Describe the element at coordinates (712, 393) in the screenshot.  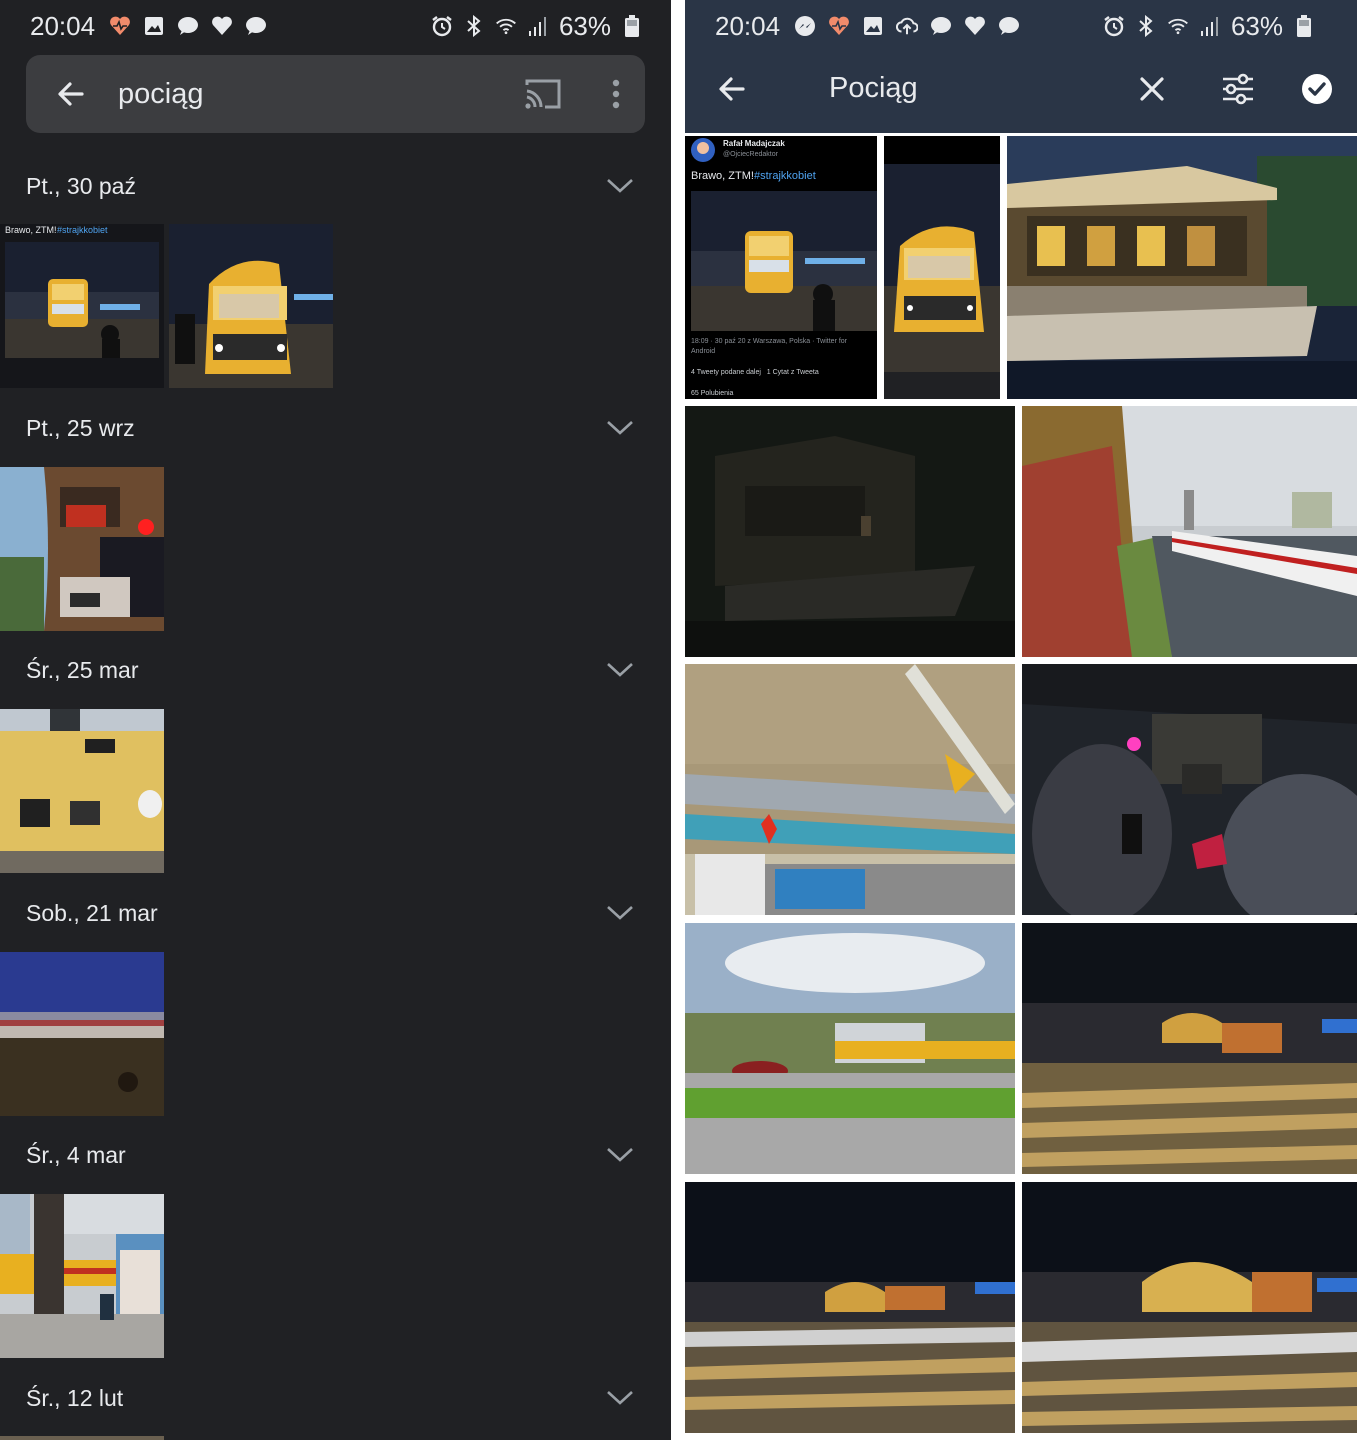
I see `tweet-likes: 65 Polubienia` at that location.